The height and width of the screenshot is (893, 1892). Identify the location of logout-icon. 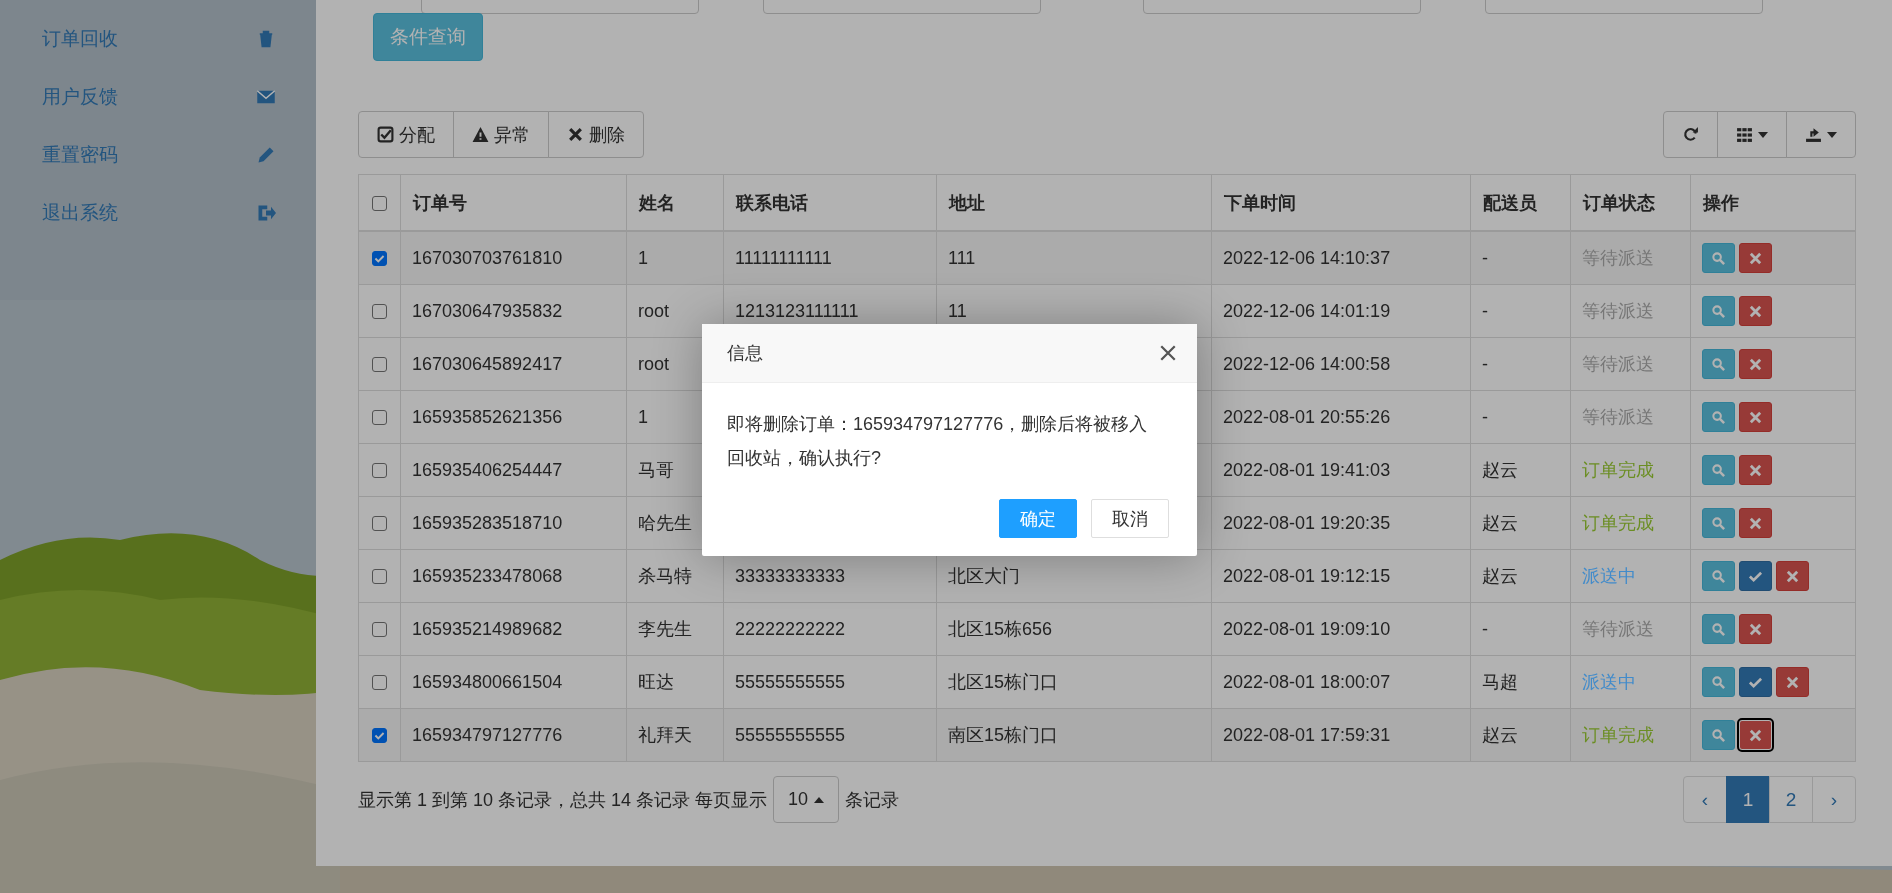
(266, 213).